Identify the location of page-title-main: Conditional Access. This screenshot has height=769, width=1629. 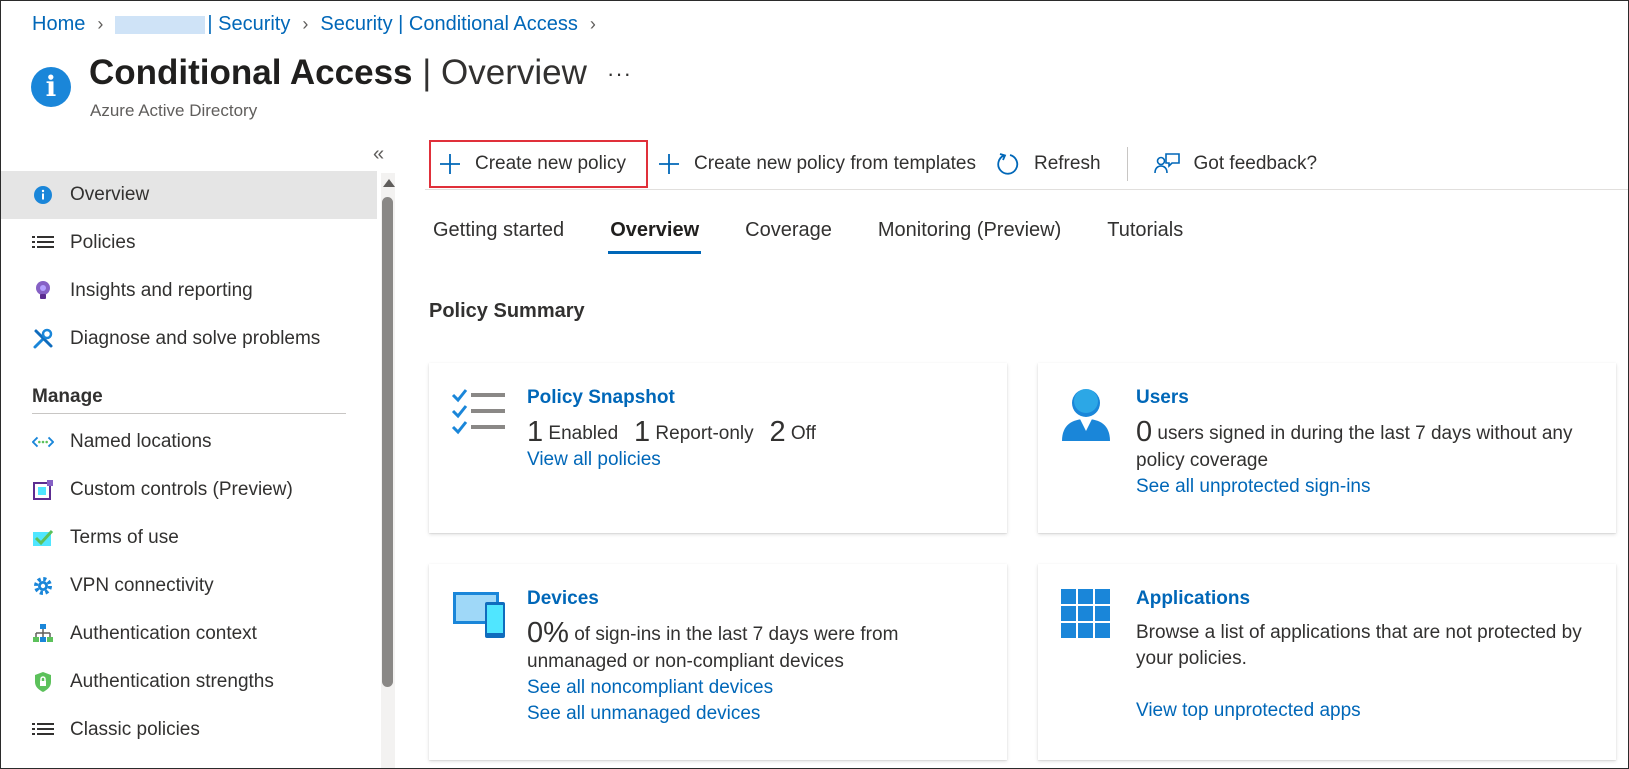
(251, 72).